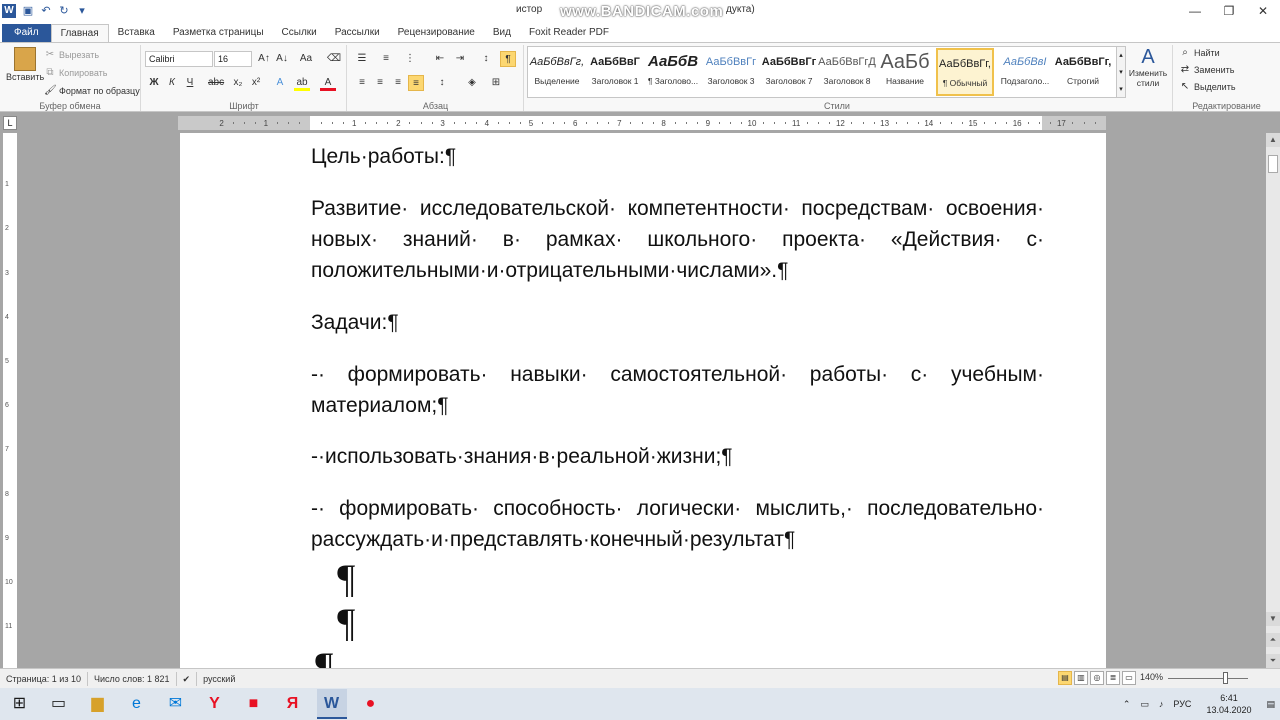 The width and height of the screenshot is (1280, 720). I want to click on print-layout-icon: ▤, so click(1065, 678).